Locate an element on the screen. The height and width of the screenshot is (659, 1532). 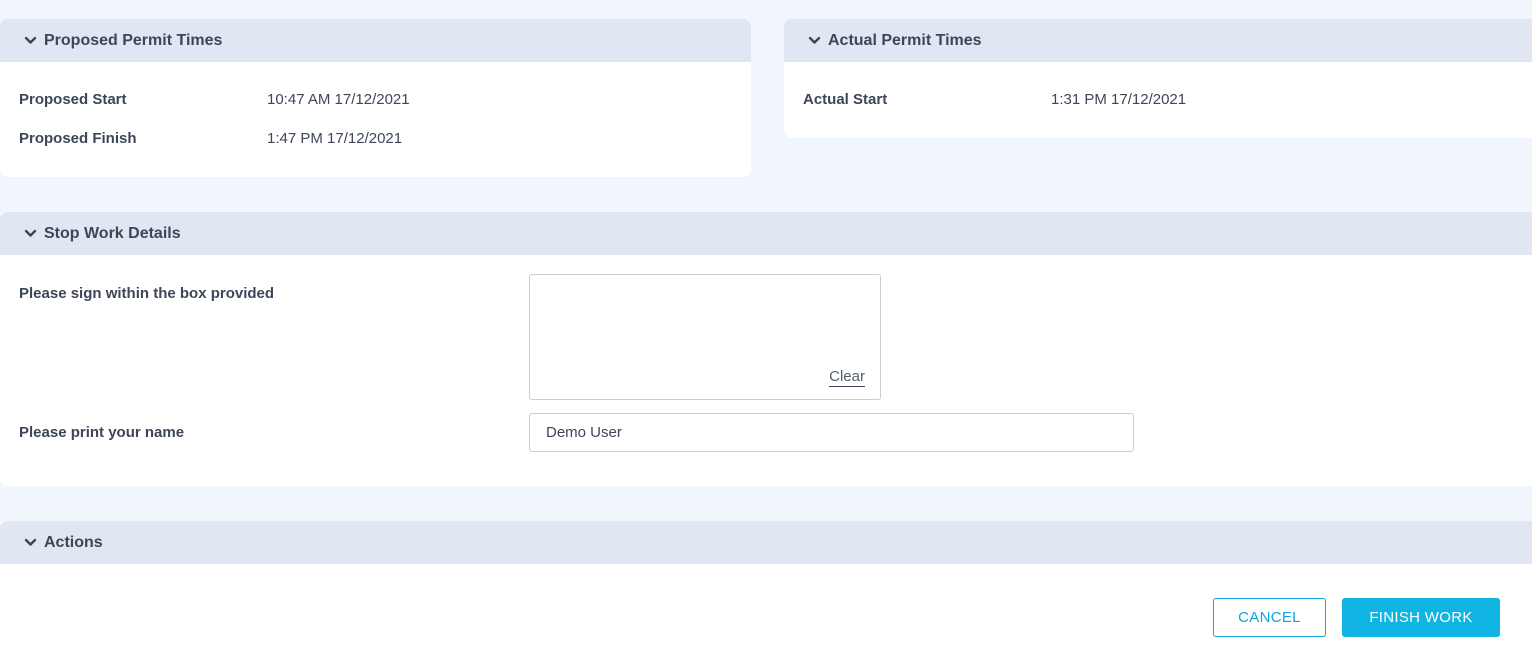
section-title: Actual Permit Times is located at coordinates (905, 40).